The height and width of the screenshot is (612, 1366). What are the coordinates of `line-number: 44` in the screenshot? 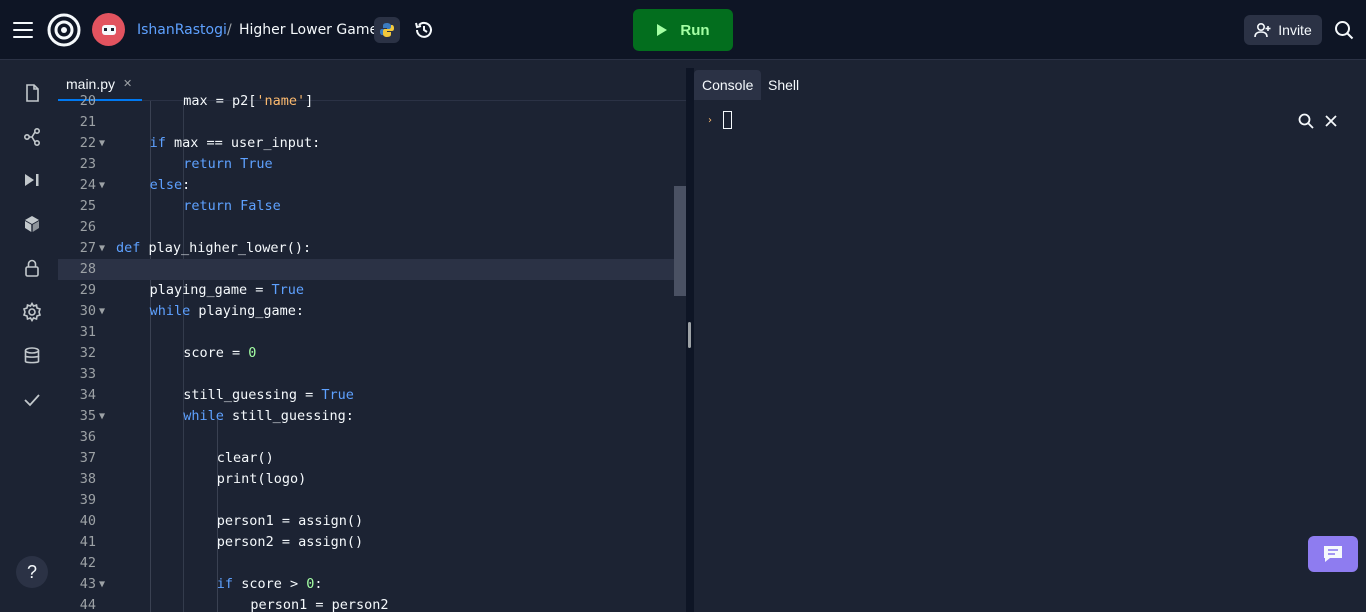 It's located at (87, 604).